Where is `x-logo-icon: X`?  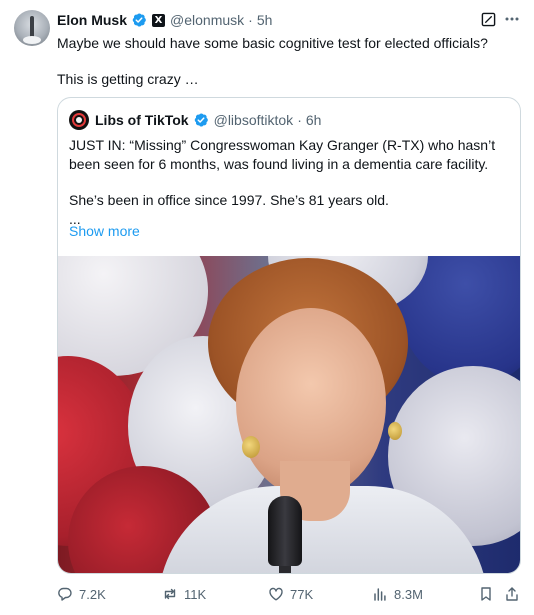 x-logo-icon: X is located at coordinates (159, 20).